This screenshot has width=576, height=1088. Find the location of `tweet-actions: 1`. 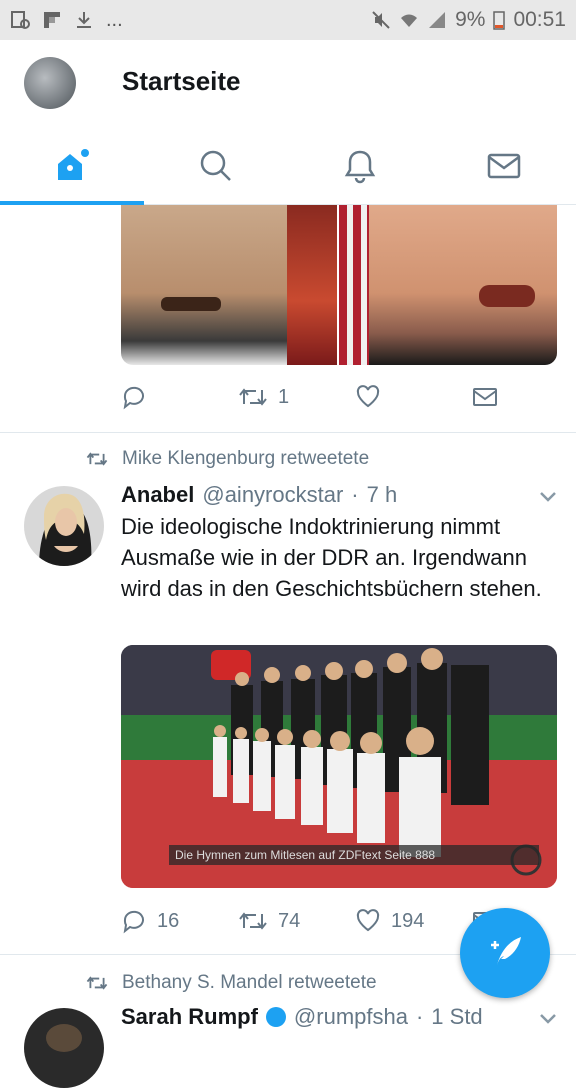

tweet-actions: 1 is located at coordinates (348, 397).